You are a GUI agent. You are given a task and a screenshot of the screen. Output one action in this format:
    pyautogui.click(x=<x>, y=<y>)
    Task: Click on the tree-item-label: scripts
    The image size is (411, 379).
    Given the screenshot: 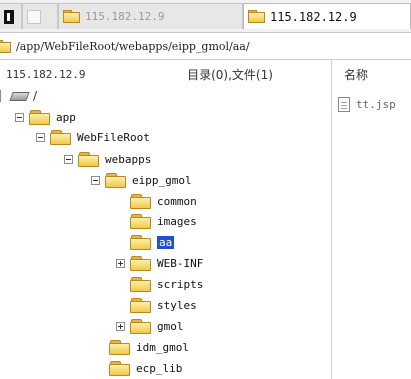 What is the action you would take?
    pyautogui.click(x=180, y=284)
    